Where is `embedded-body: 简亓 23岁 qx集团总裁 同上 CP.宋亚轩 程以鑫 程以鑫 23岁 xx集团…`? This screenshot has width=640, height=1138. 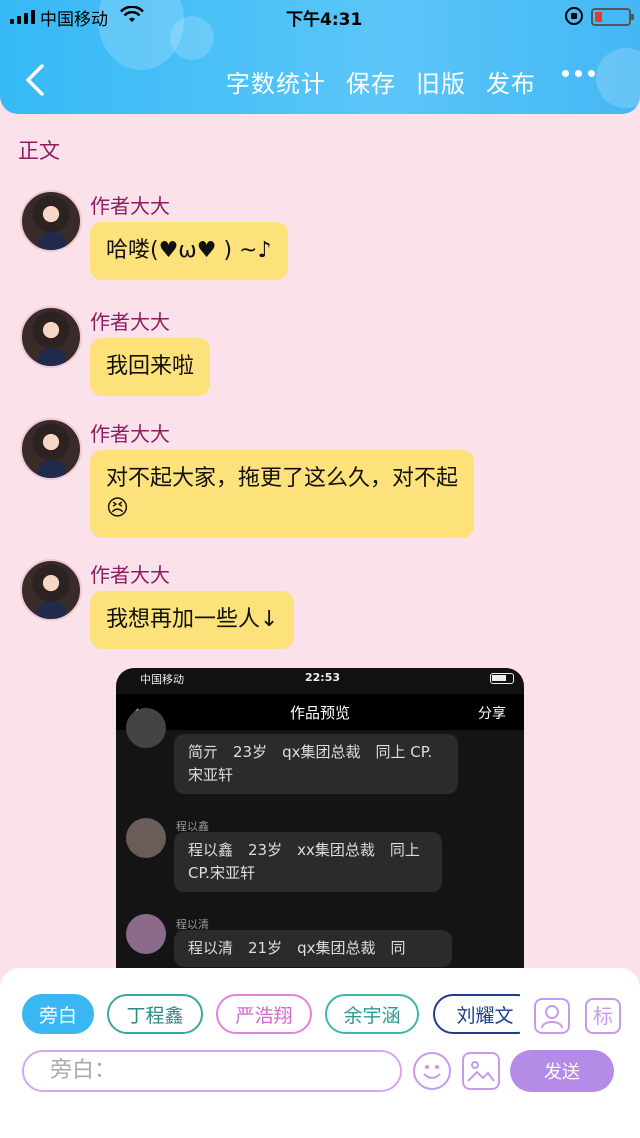
embedded-body: 简亓 23岁 qx集团总裁 同上 CP.宋亚轩 程以鑫 程以鑫 23岁 xx集团… is located at coordinates (320, 838).